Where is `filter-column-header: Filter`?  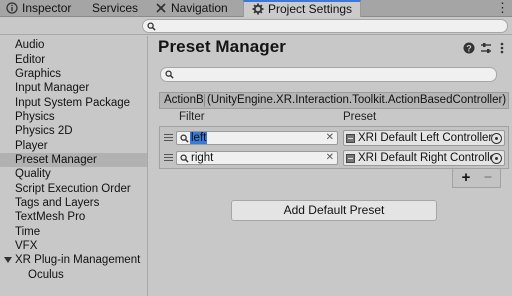
filter-column-header: Filter is located at coordinates (192, 117).